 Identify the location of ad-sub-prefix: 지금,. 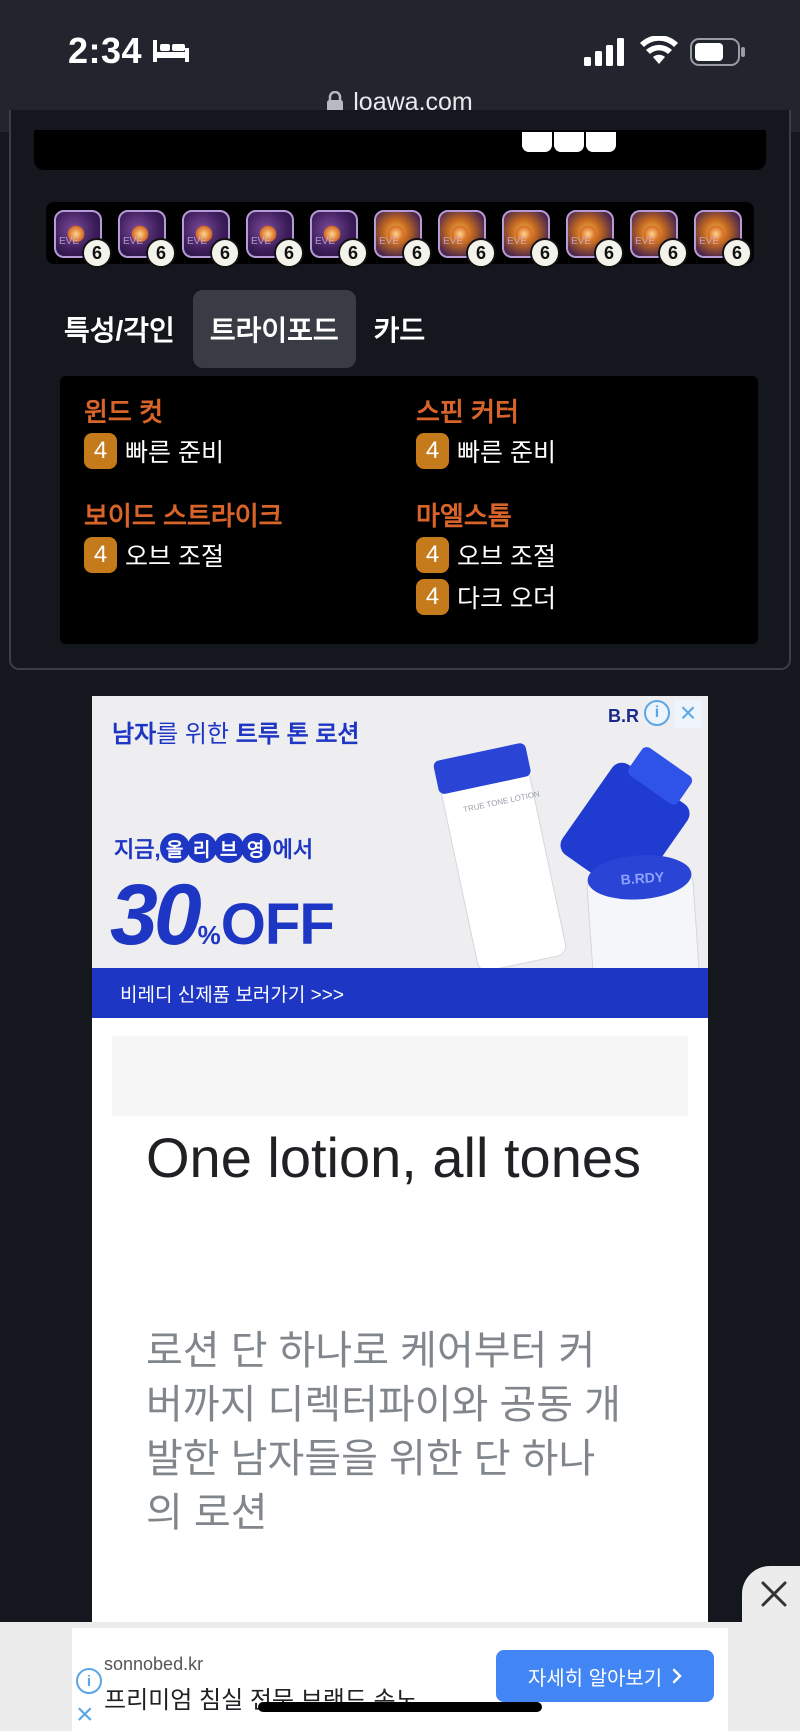
(137, 849).